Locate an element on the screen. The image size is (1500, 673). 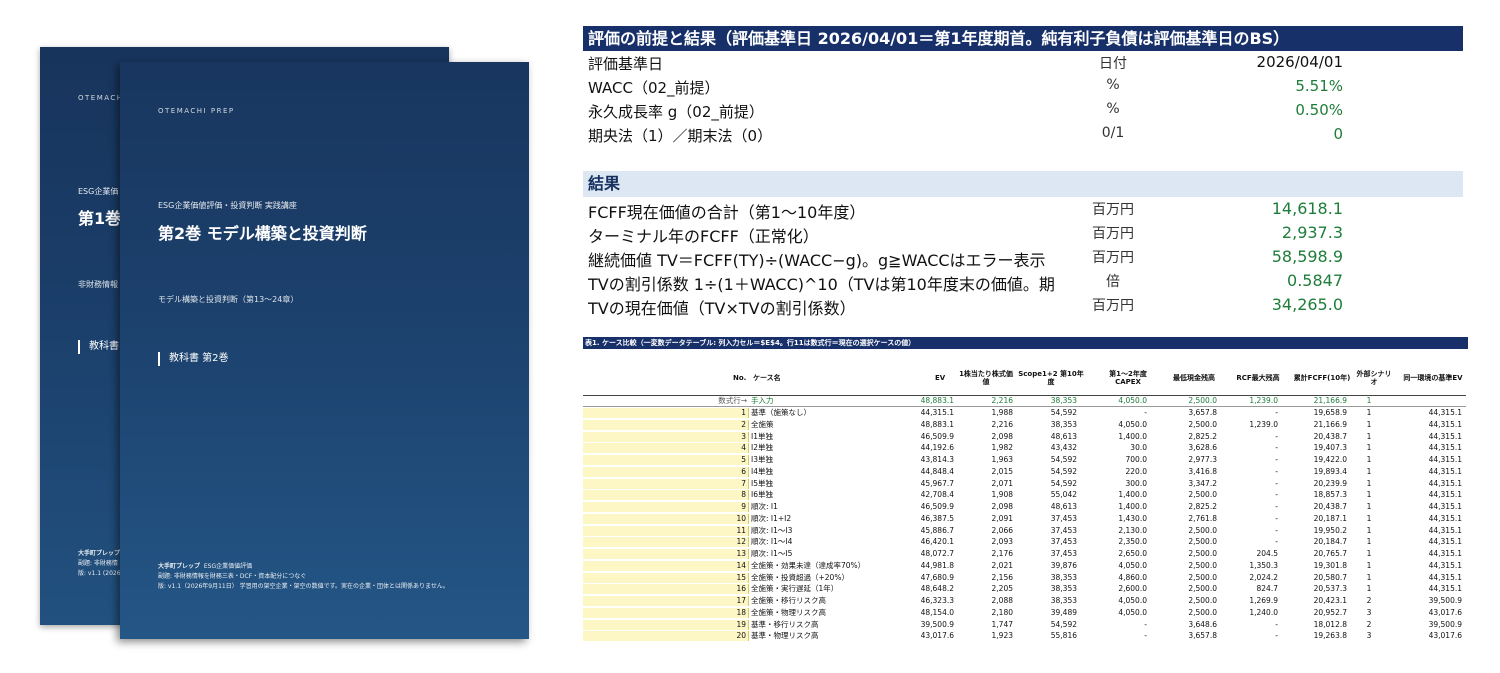
kv-unit: 百万円 is located at coordinates (1113, 306).